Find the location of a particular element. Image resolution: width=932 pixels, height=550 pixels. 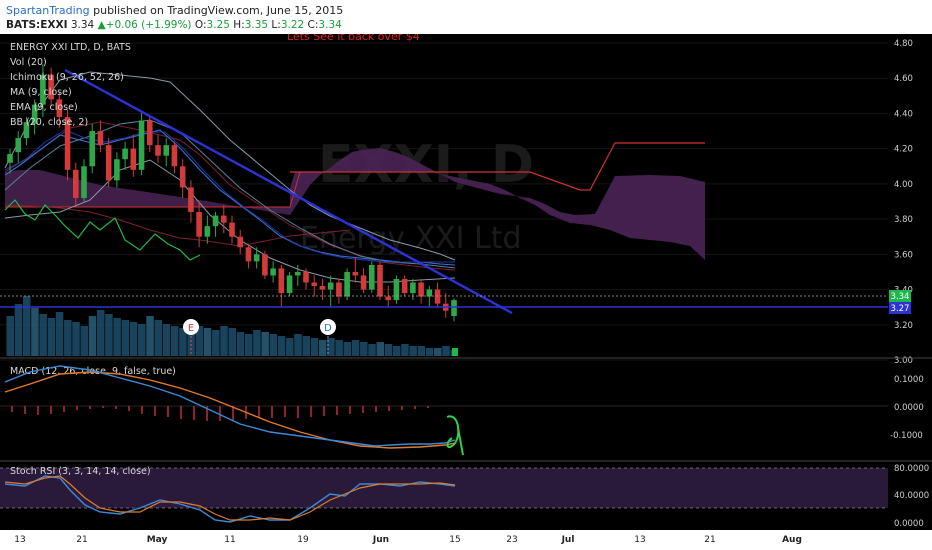

low-value: 3.22 is located at coordinates (292, 25).